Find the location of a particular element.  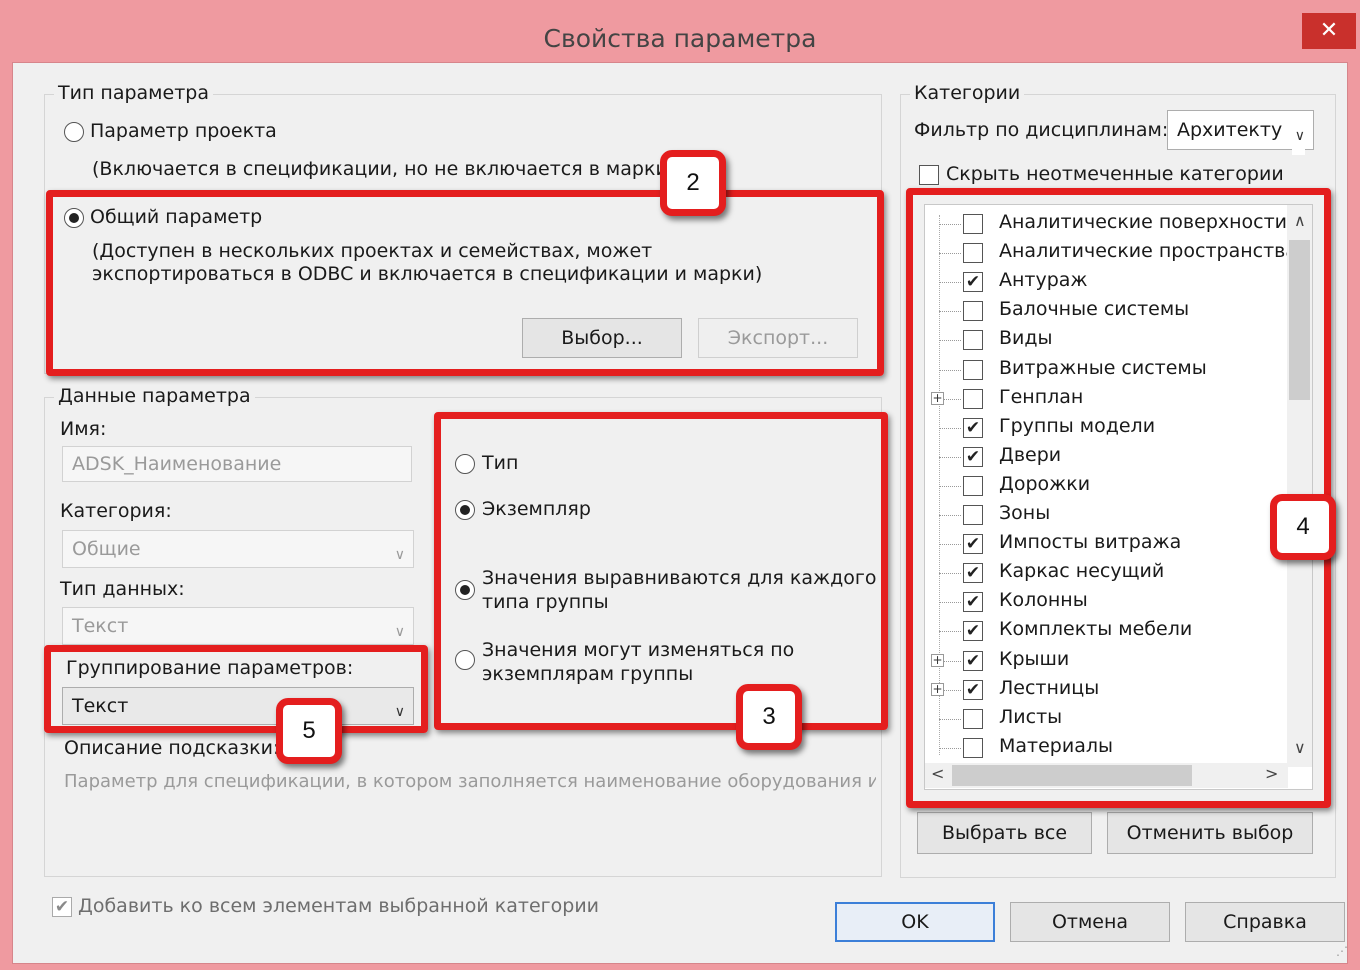

close-button: ✕ is located at coordinates (1329, 31).